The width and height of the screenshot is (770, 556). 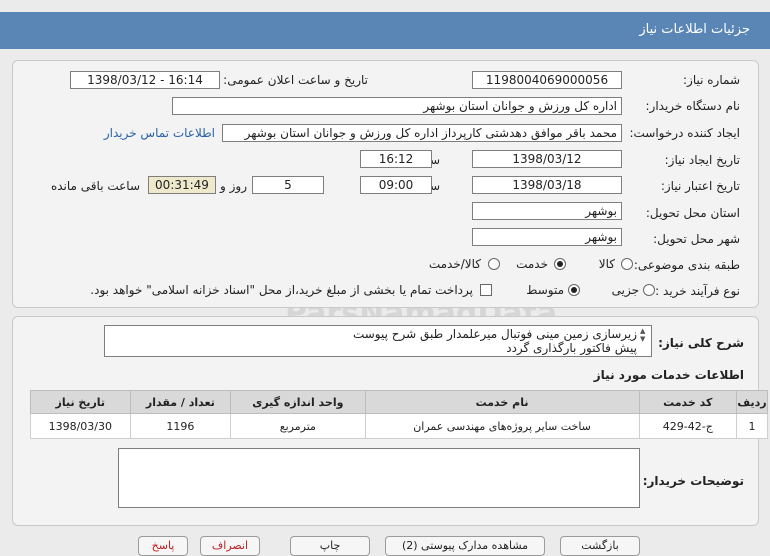 I want to click on contact-info-link: اطلاعات تماس خریدار, so click(x=159, y=133).